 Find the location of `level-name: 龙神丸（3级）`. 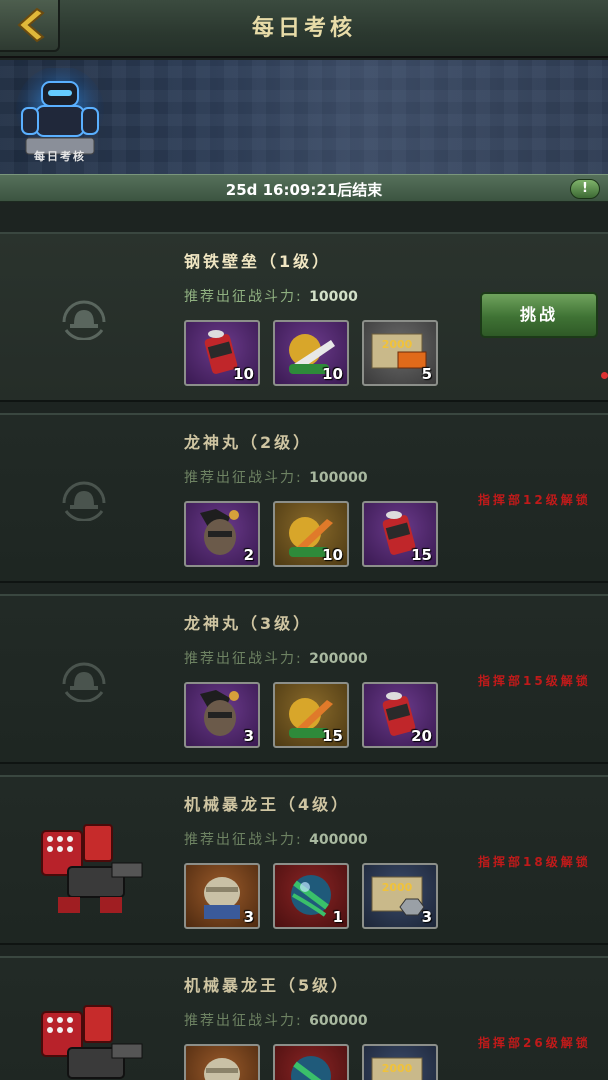

level-name: 龙神丸（3级） is located at coordinates (248, 623).